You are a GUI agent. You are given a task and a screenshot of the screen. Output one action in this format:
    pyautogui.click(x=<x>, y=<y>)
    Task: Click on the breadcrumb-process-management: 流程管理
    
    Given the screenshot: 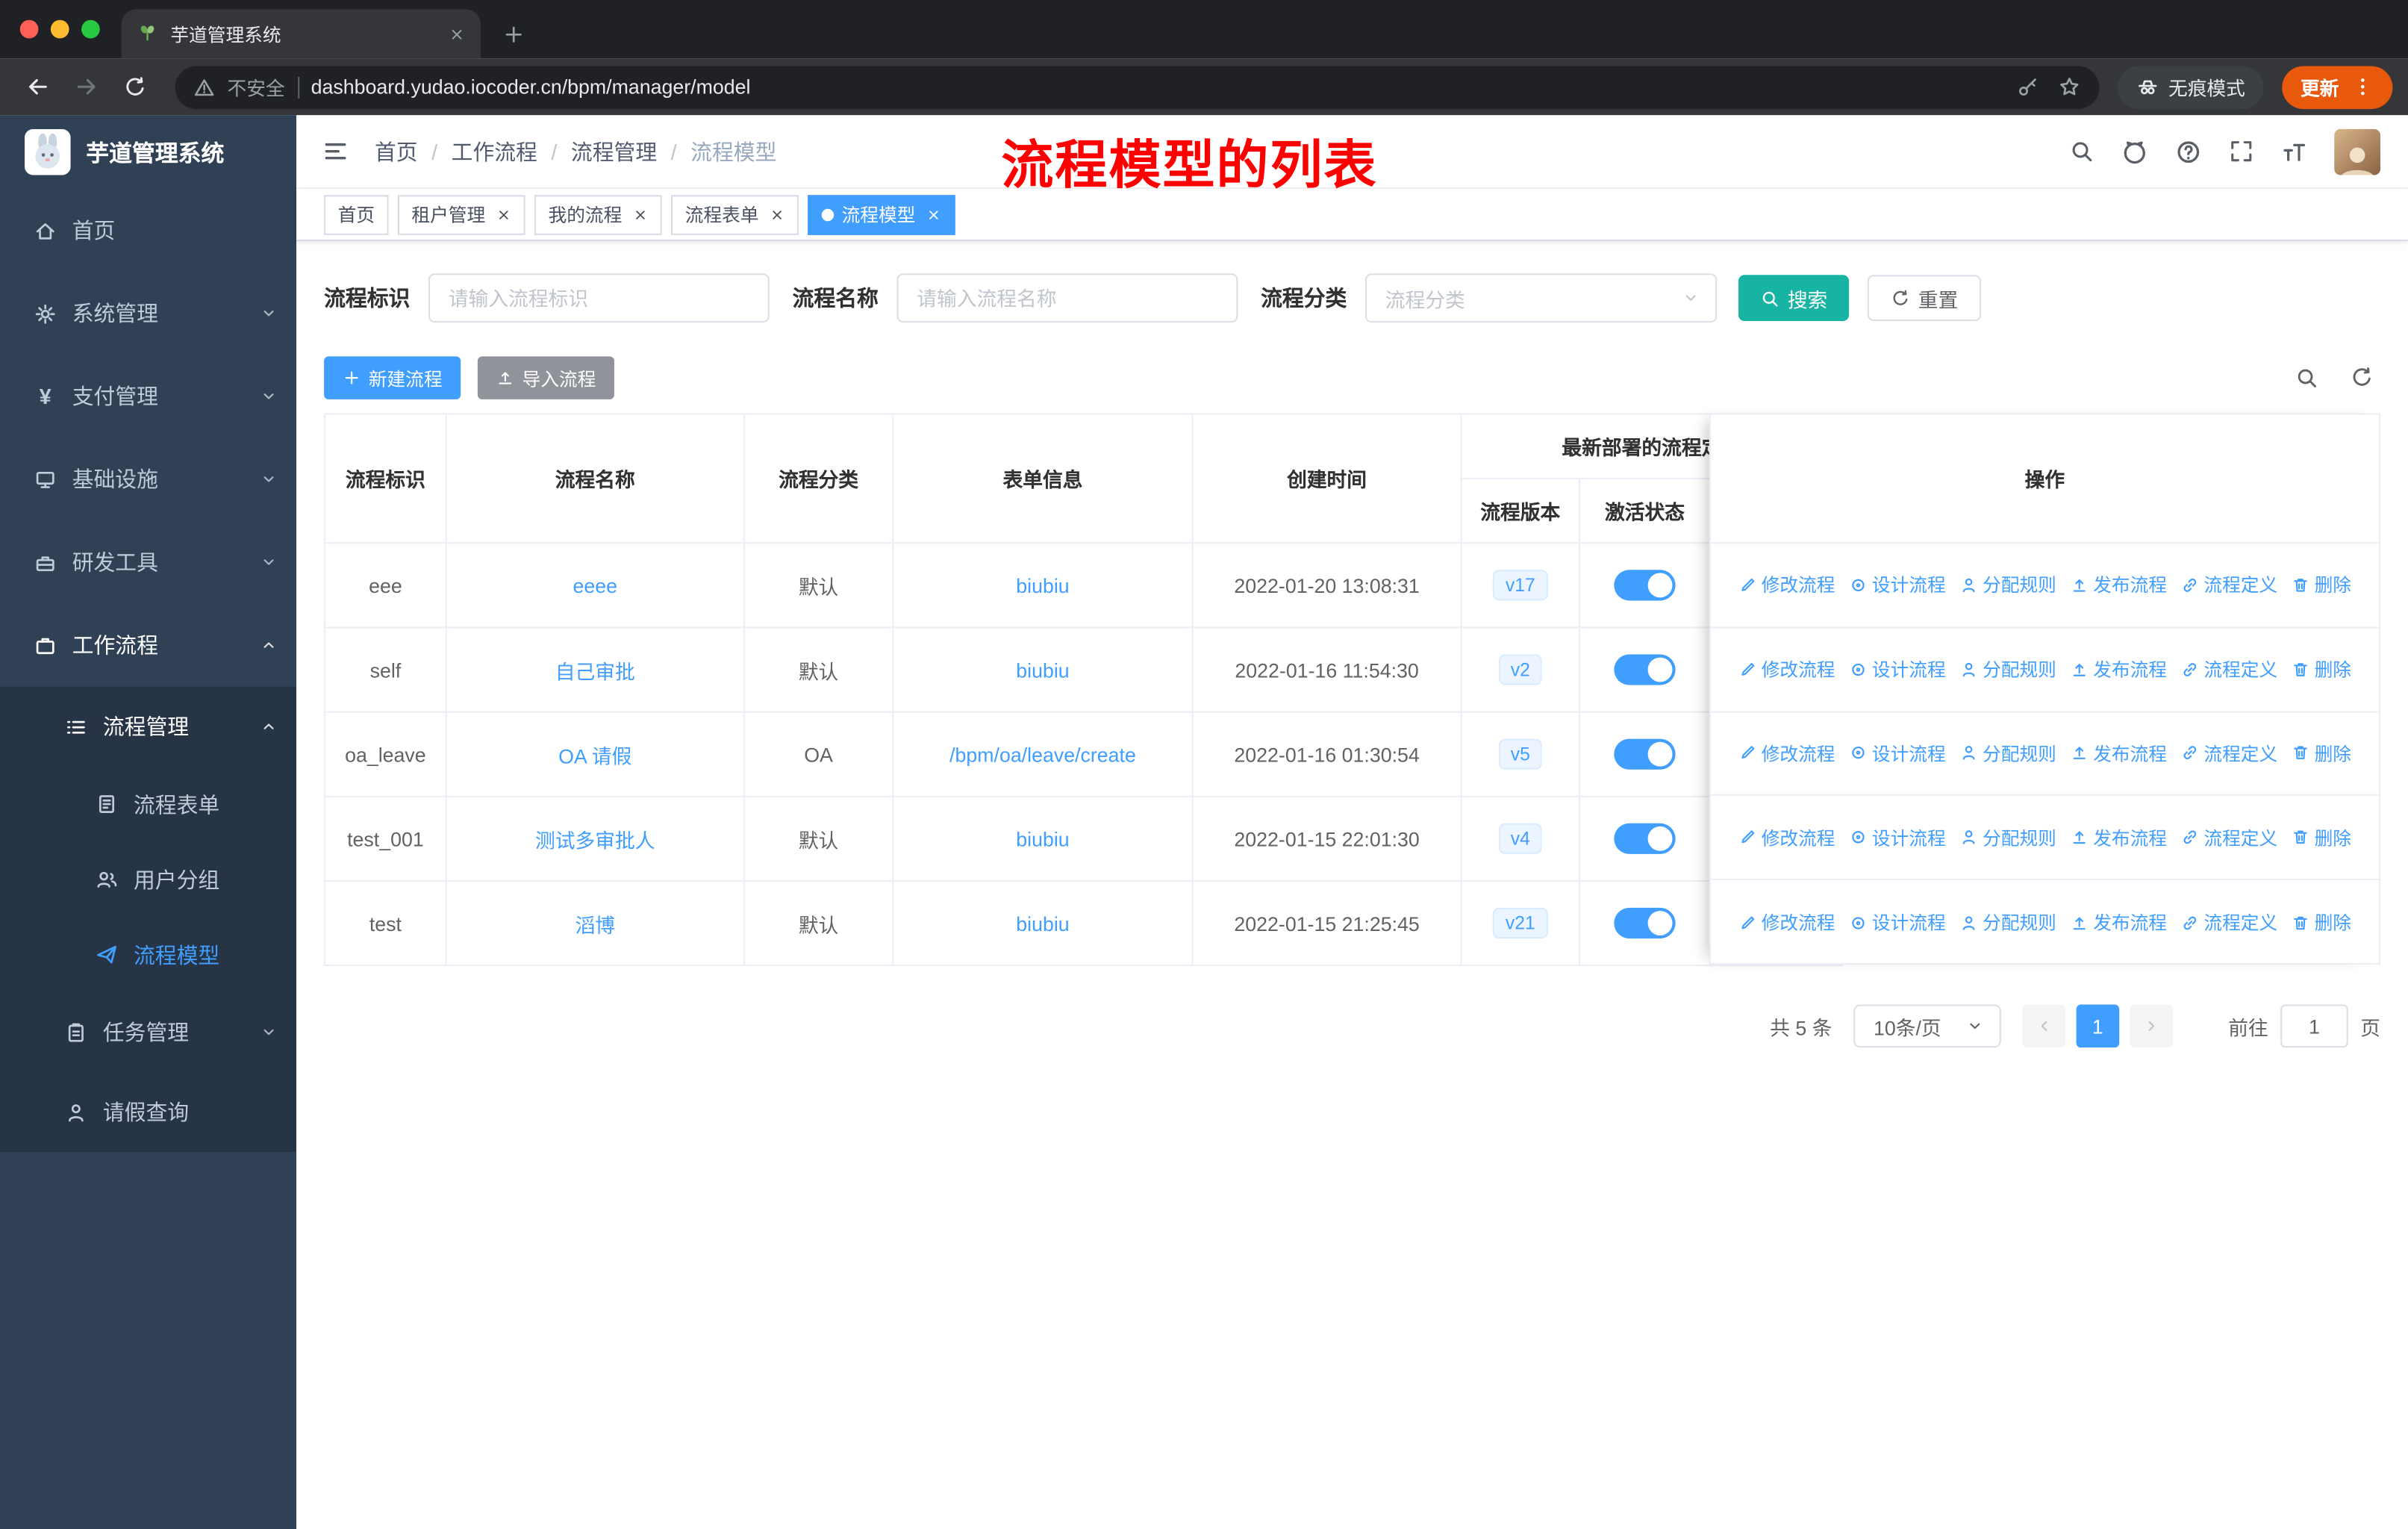 What is the action you would take?
    pyautogui.click(x=614, y=151)
    